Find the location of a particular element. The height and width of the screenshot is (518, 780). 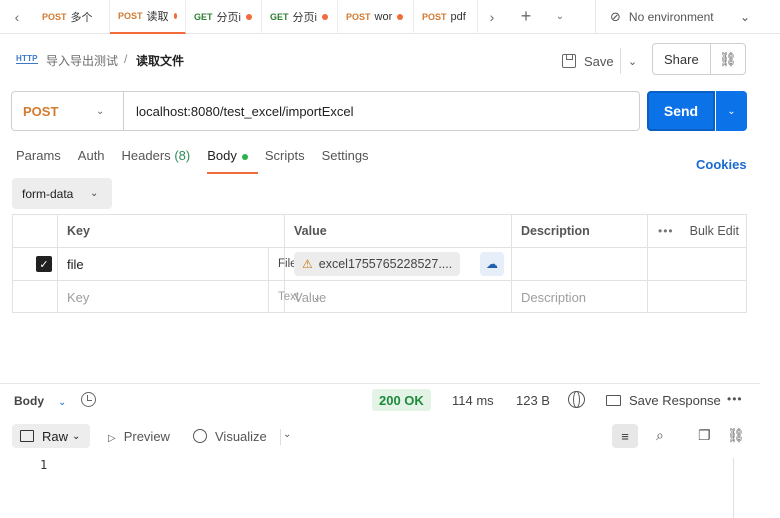

copy-icon: ❐ is located at coordinates (704, 435).